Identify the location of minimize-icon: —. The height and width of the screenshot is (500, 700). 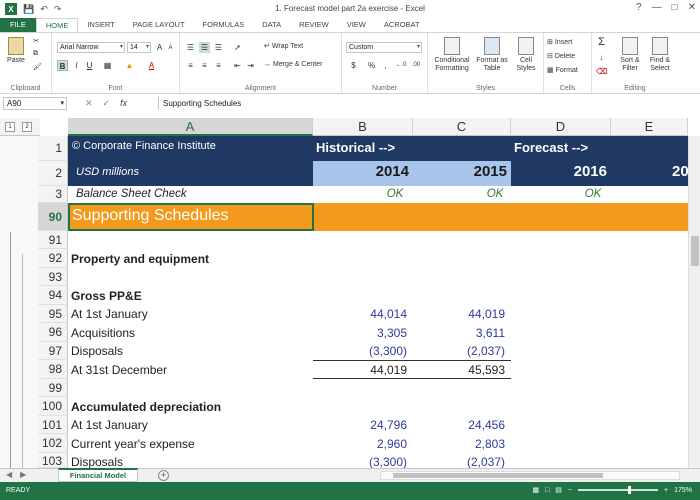
(657, 7).